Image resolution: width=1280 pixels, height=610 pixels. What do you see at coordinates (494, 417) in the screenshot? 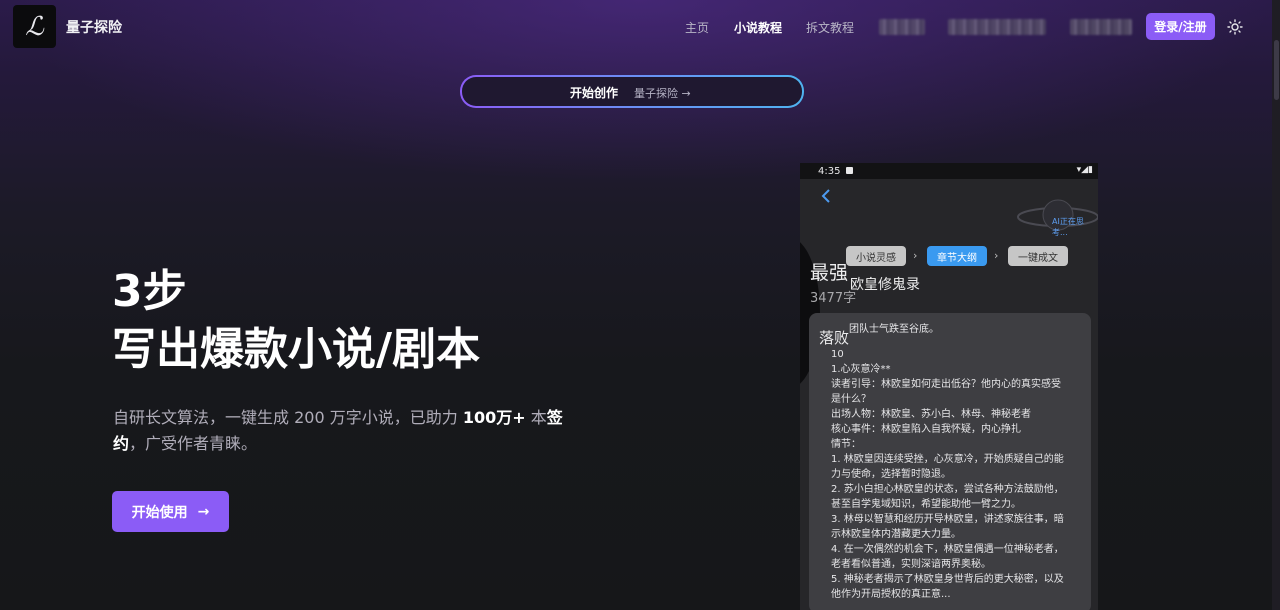
I see `desc-highlight-count: 100万+` at bounding box center [494, 417].